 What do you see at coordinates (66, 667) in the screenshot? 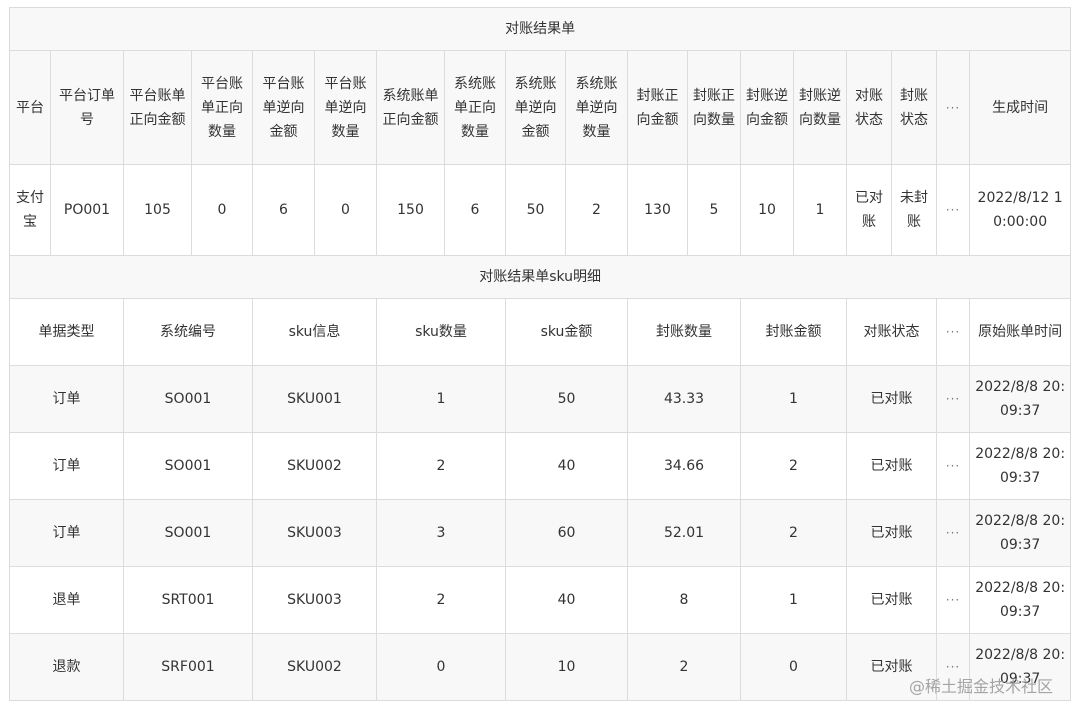
I see `detail-cell-doc-type: 退款` at bounding box center [66, 667].